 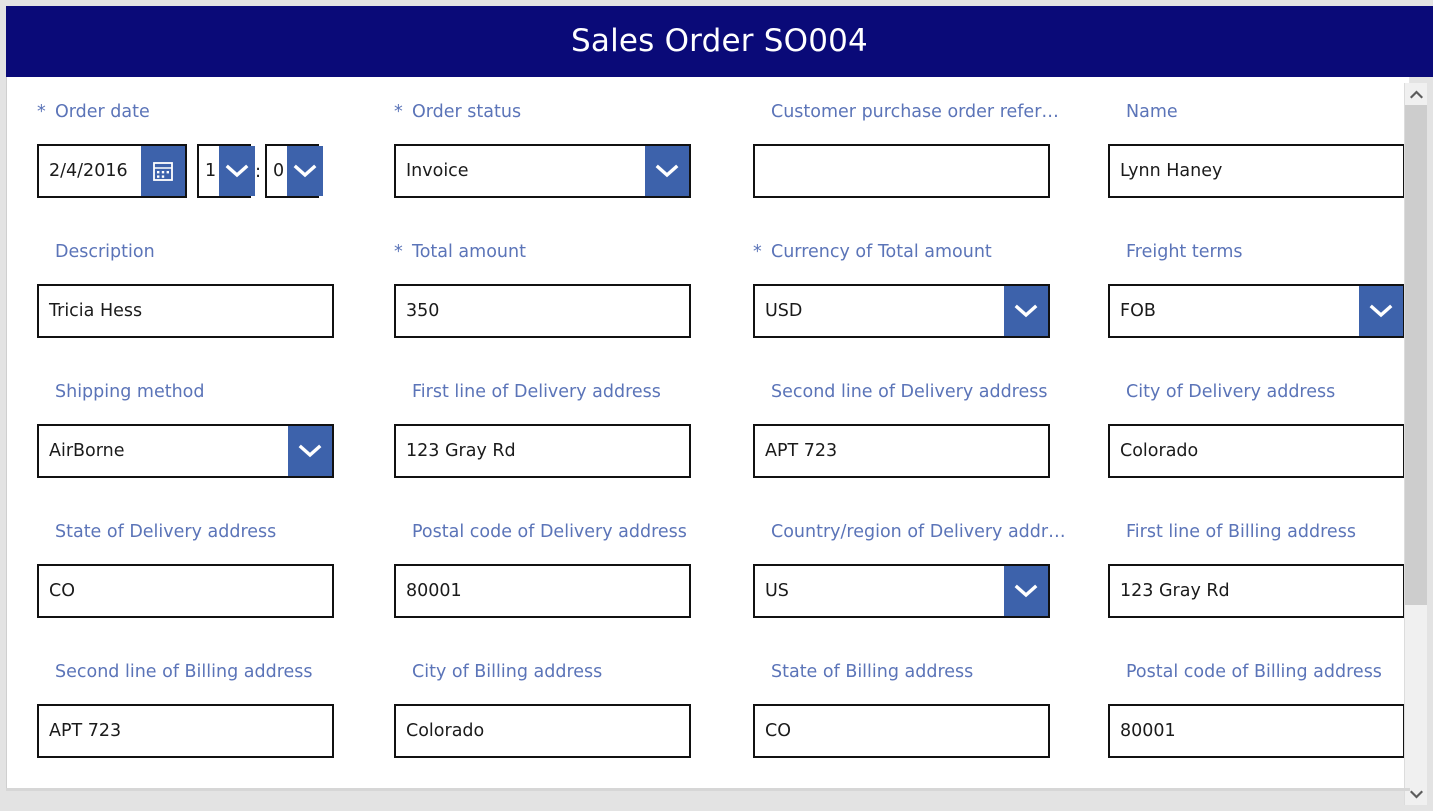 I want to click on label-second-line-of-billing-address: *Second line of Billing address, so click(x=185, y=673).